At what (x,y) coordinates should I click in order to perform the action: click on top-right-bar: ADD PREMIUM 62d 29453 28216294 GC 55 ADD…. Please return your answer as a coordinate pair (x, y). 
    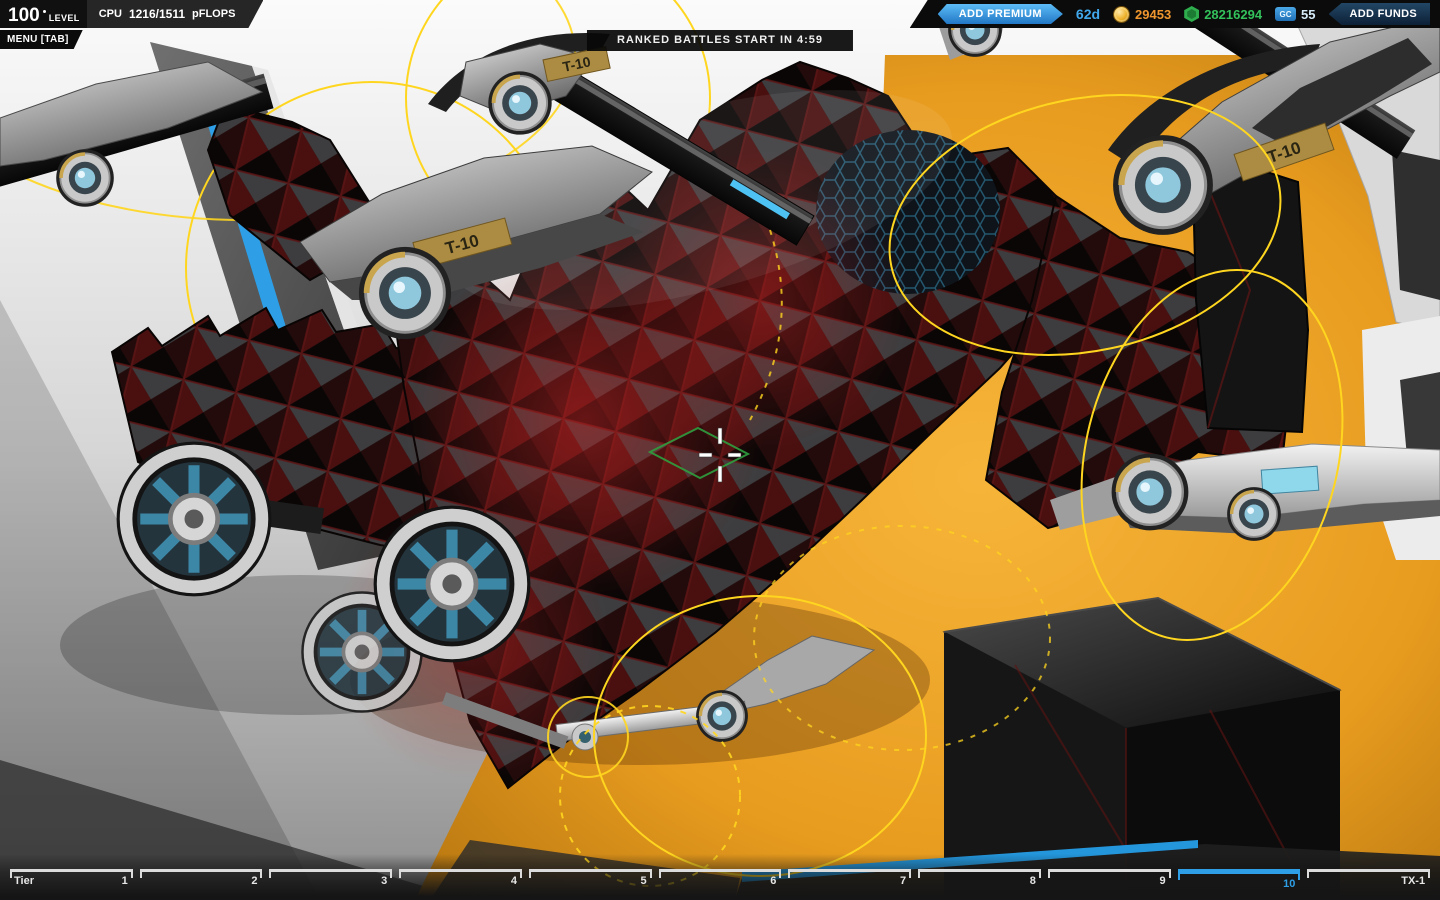
    Looking at the image, I should click on (1174, 14).